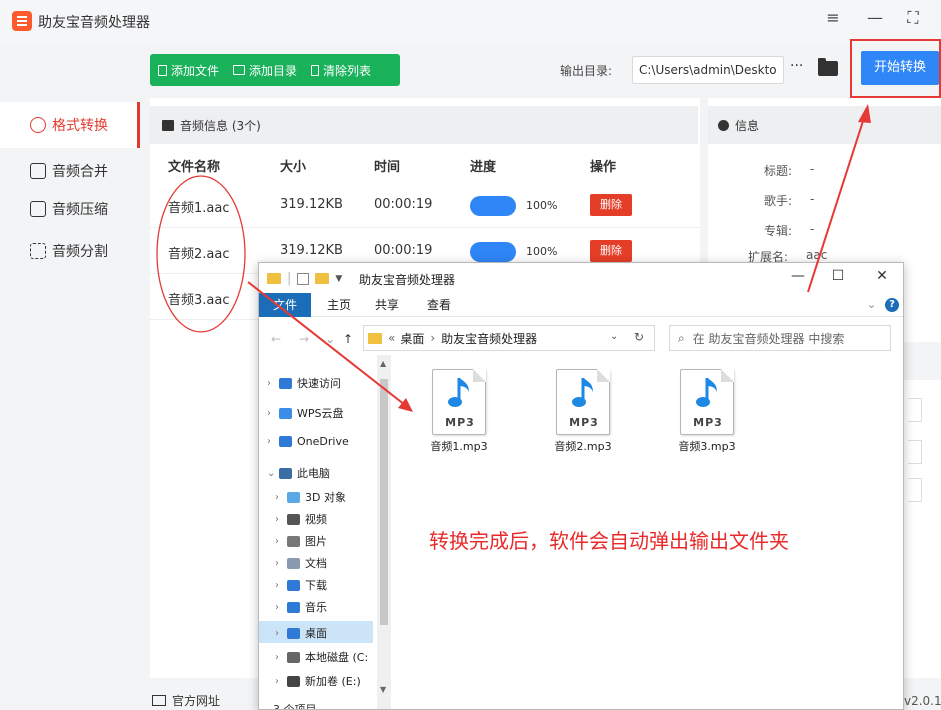 This screenshot has height=710, width=941. I want to click on tree-item: › 快速访问, so click(304, 383).